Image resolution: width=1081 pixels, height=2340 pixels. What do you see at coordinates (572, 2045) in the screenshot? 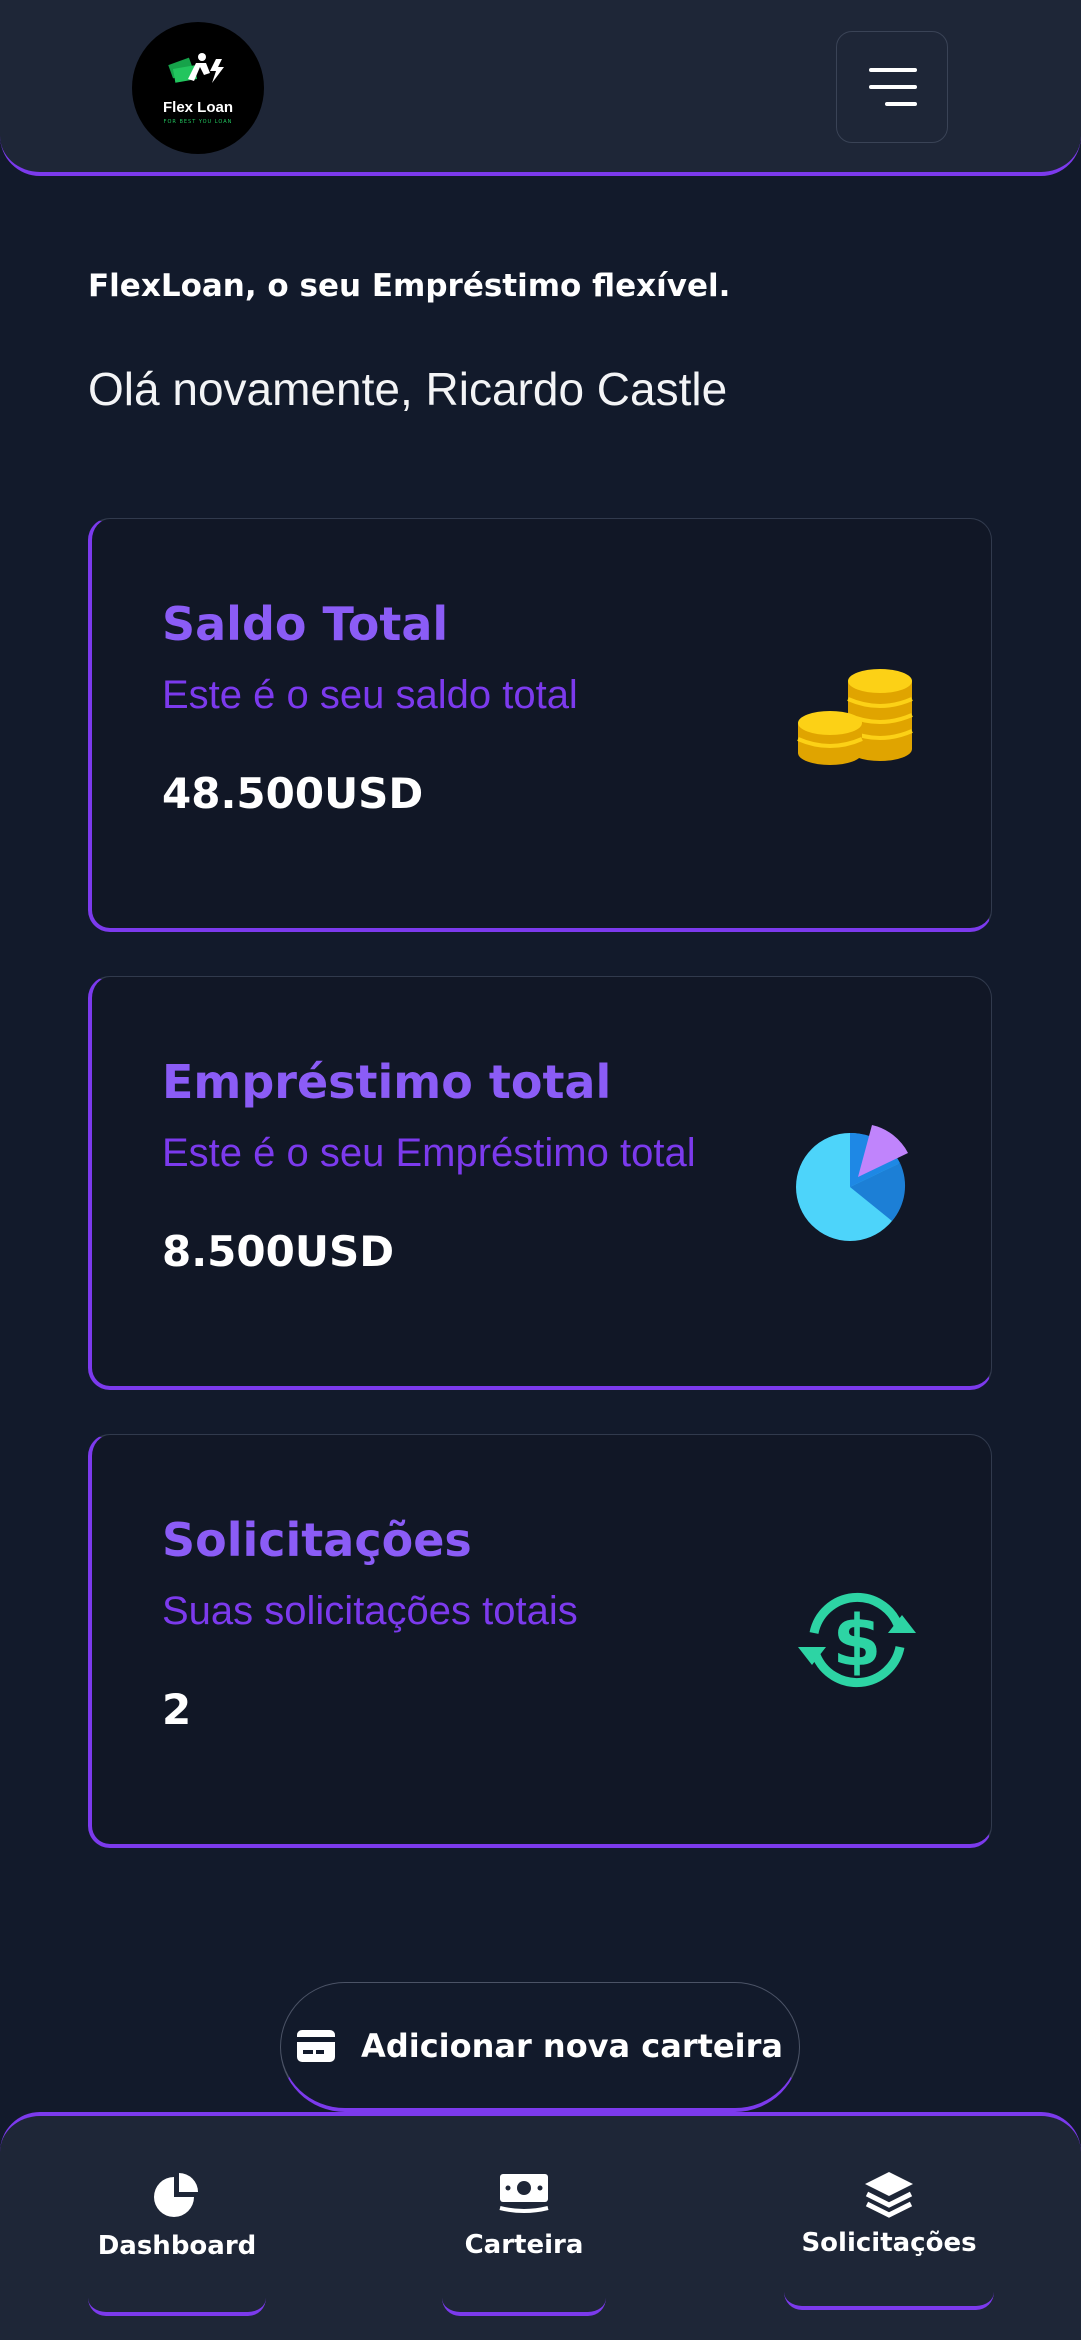
I see `add-wallet-label: Adicionar nova carteira` at bounding box center [572, 2045].